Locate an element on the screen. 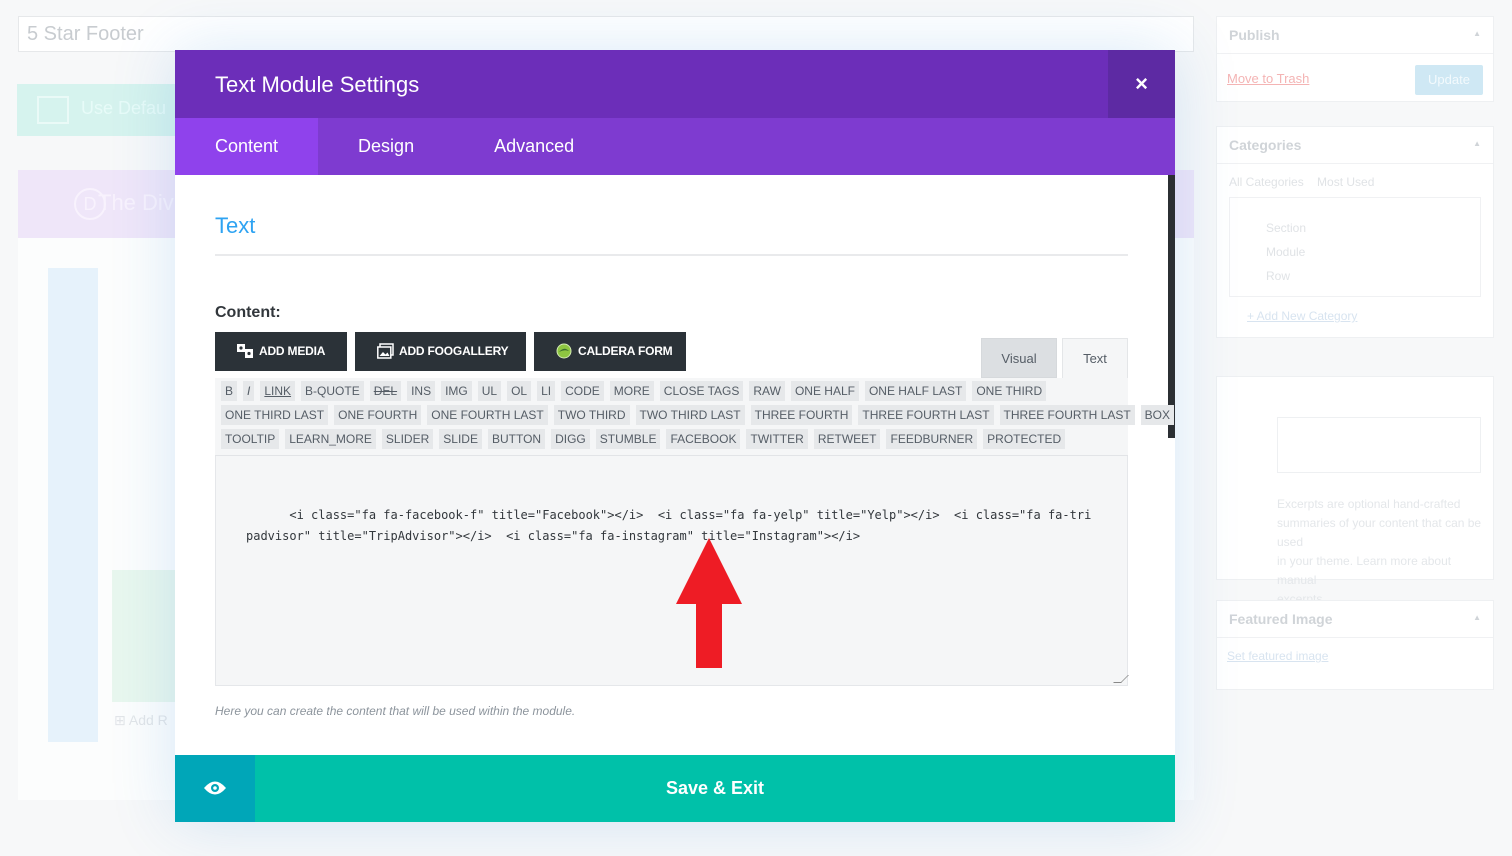 This screenshot has height=856, width=1512. categories-list: Section Module Row is located at coordinates (1355, 247).